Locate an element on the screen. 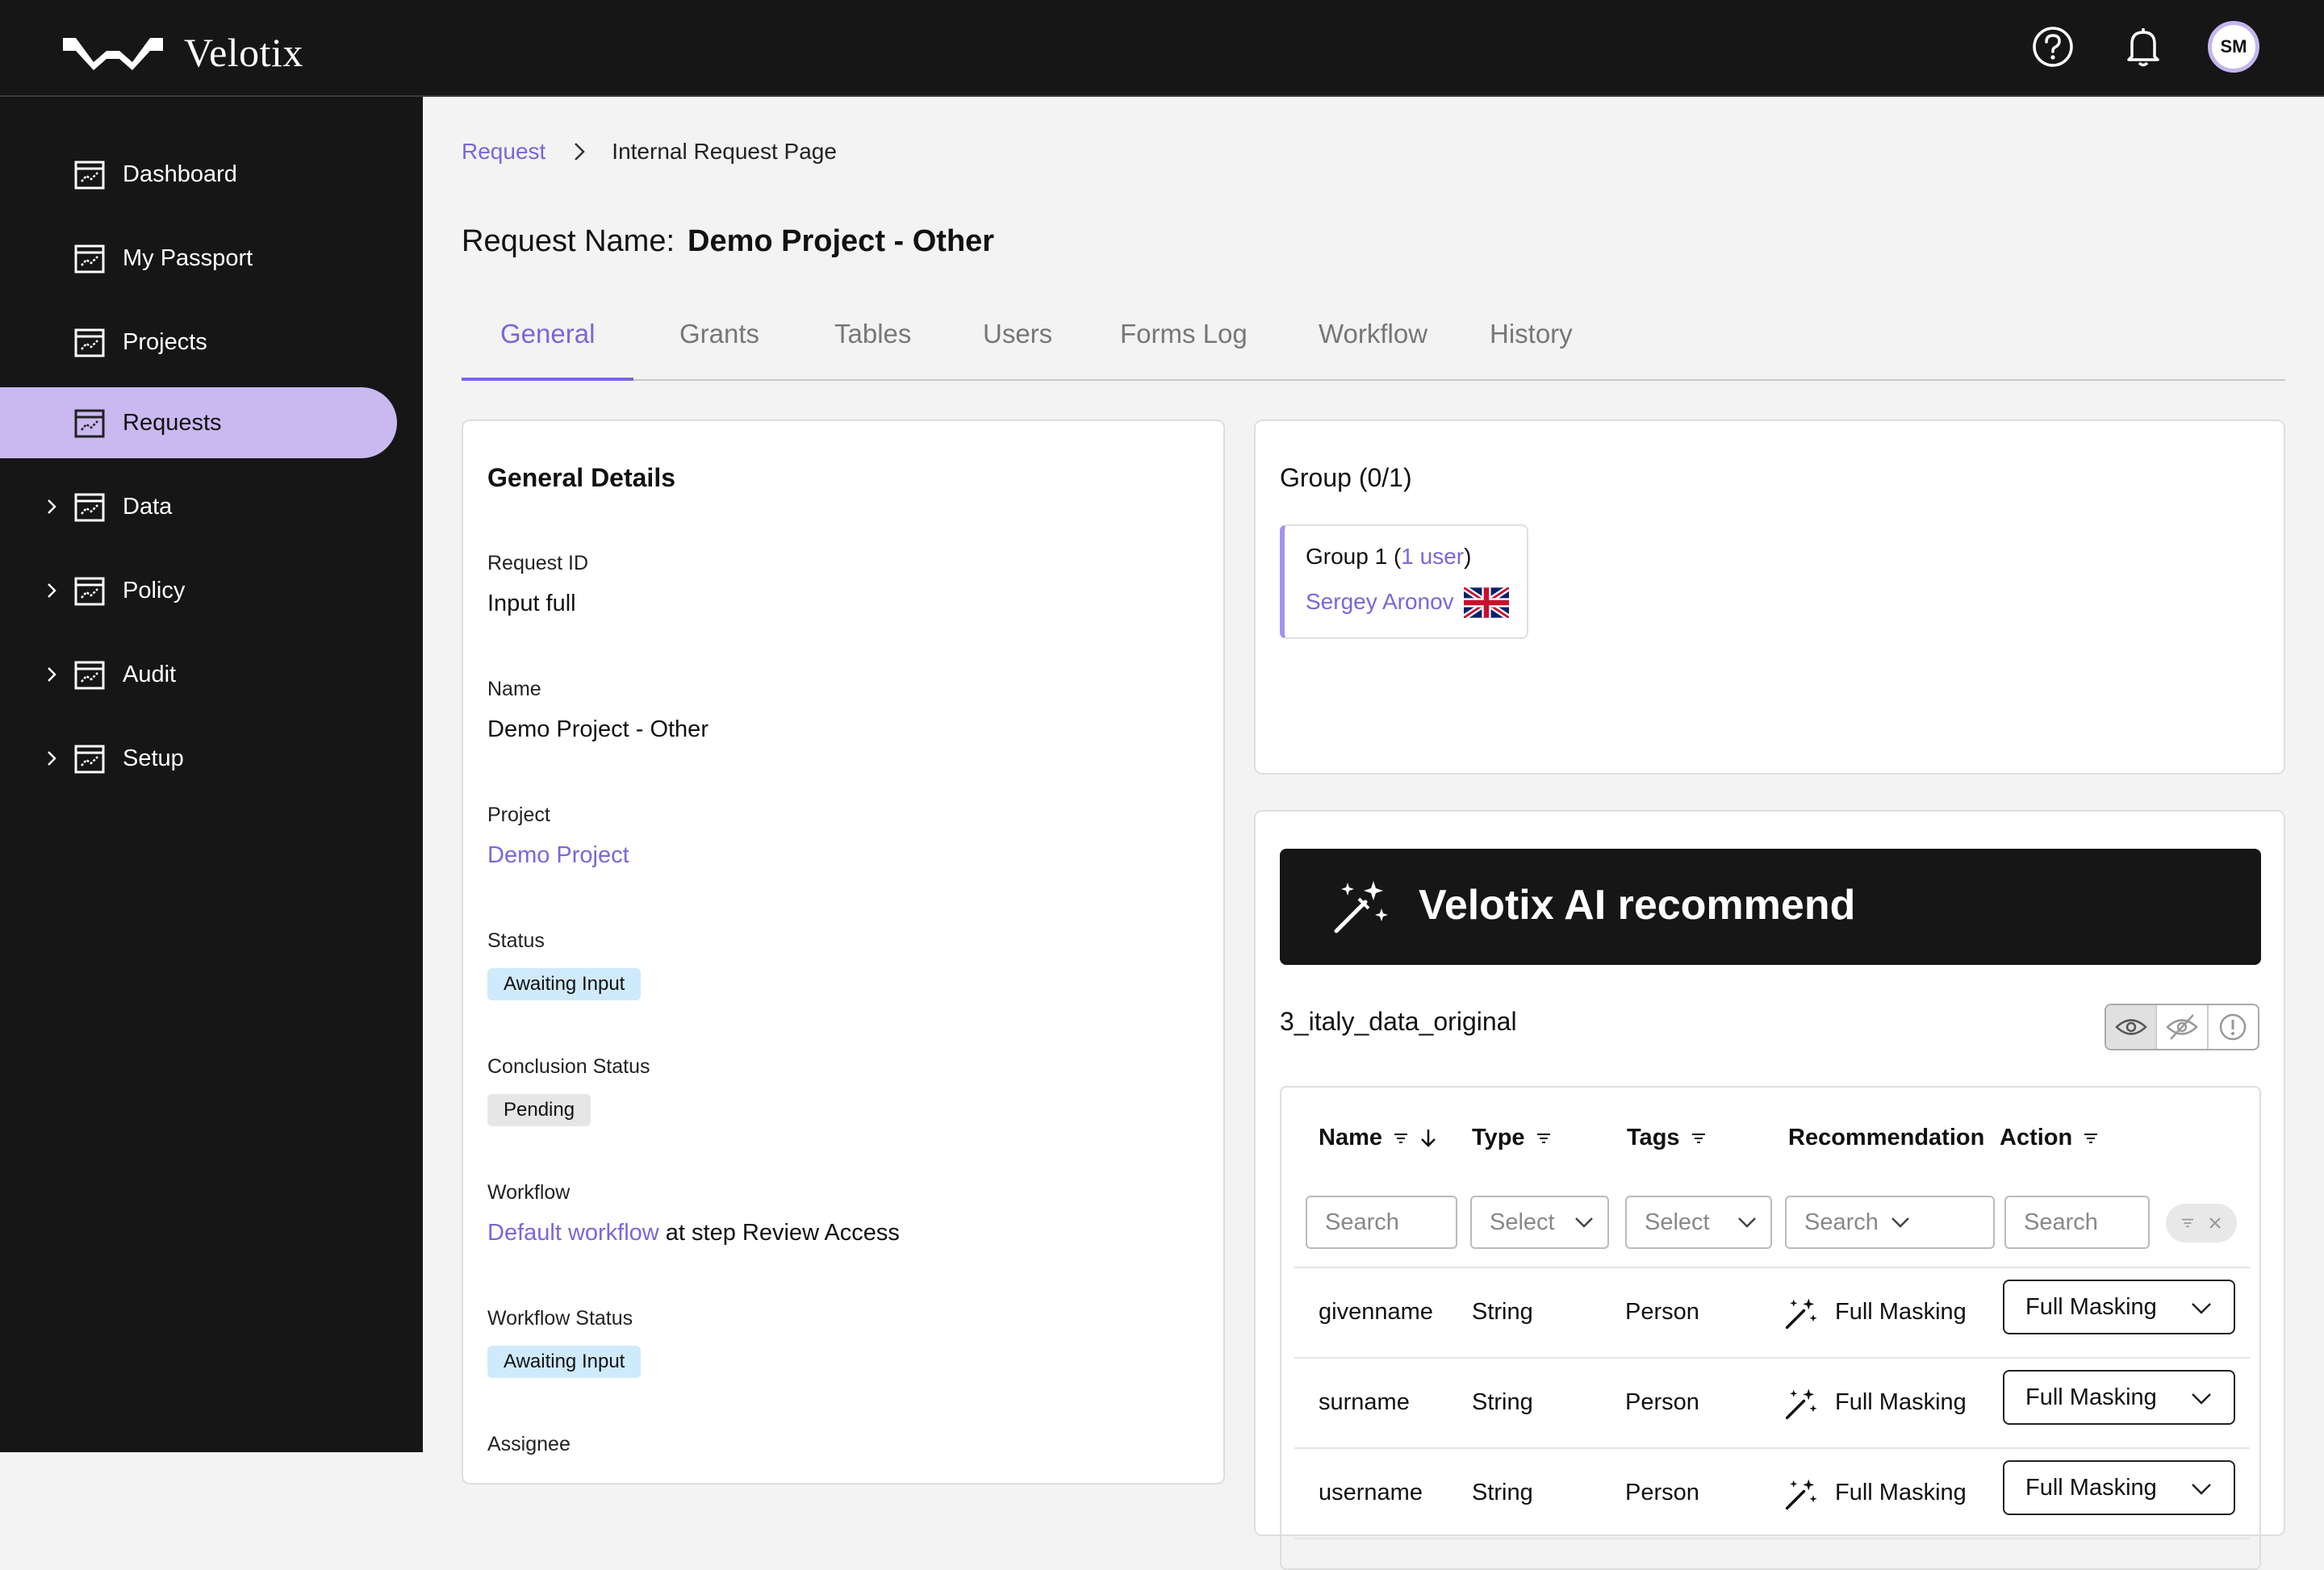  eye-off-icon is located at coordinates (2182, 1027).